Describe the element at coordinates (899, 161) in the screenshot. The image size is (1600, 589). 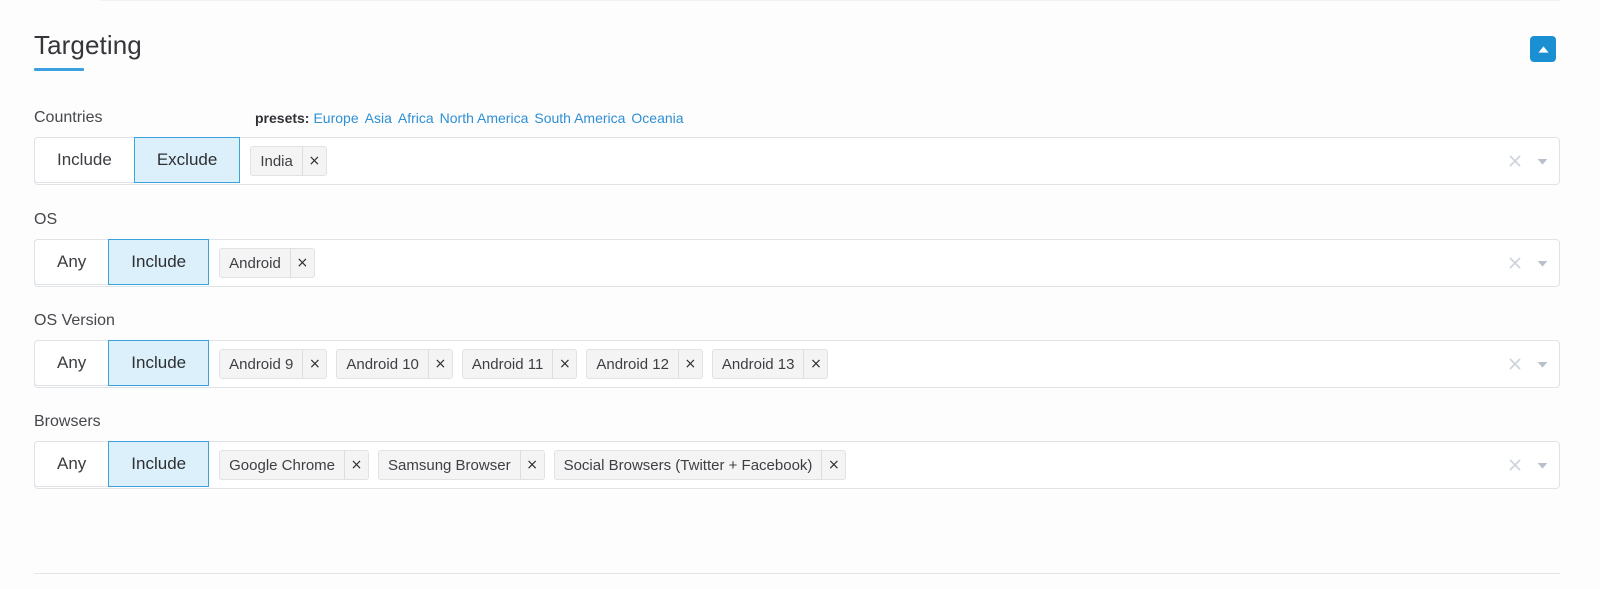
I see `countries-tags: India ×` at that location.